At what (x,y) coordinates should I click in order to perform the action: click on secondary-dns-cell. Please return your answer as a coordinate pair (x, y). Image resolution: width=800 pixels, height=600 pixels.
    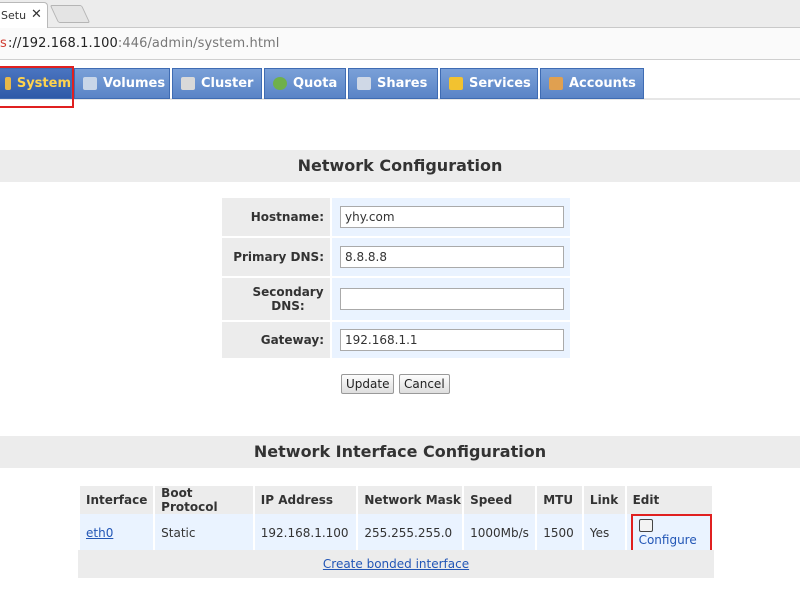
    Looking at the image, I should click on (450, 299).